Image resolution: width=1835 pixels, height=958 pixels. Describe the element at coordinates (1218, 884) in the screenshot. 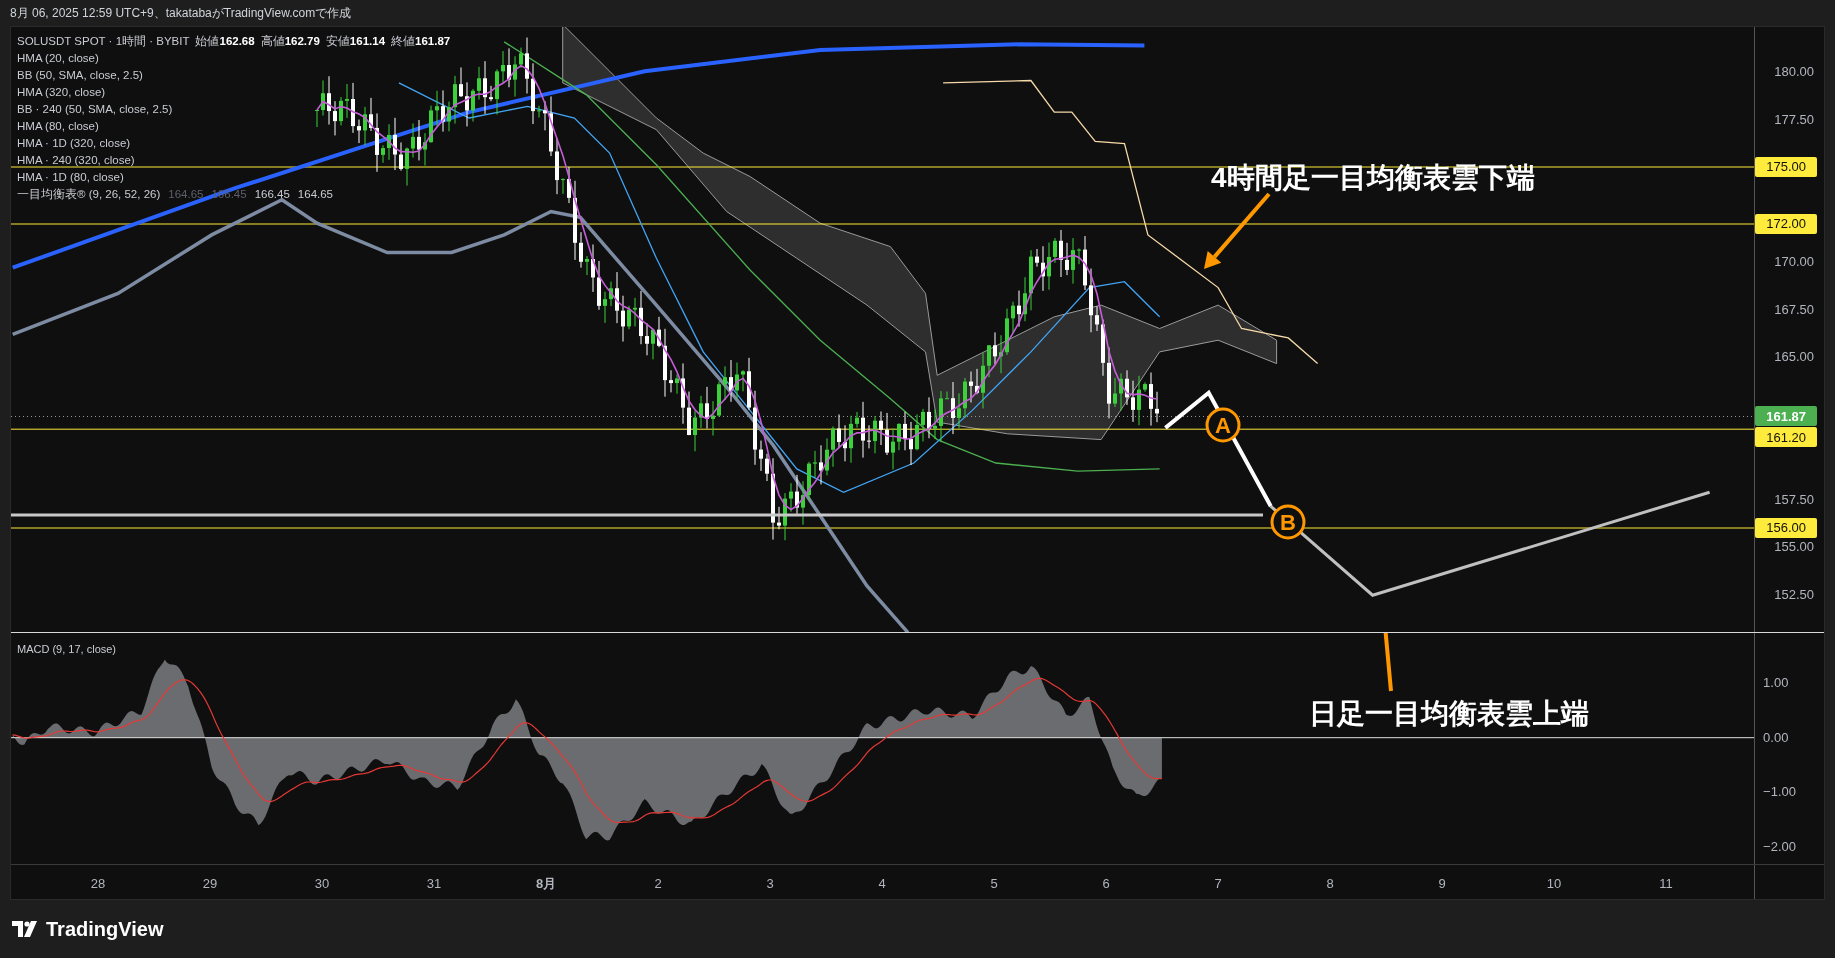

I see `time-label: 7` at that location.